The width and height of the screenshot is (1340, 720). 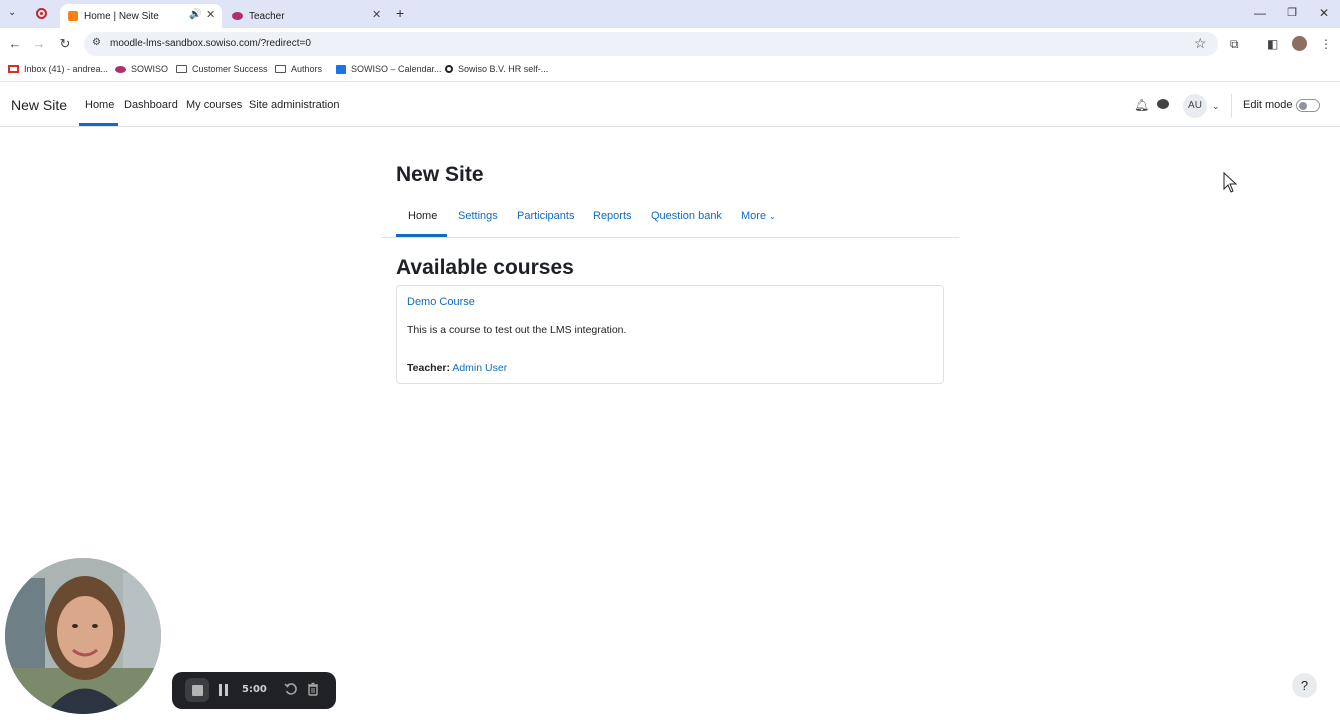 I want to click on secondary-nav-question-bank: Question bank, so click(x=686, y=216).